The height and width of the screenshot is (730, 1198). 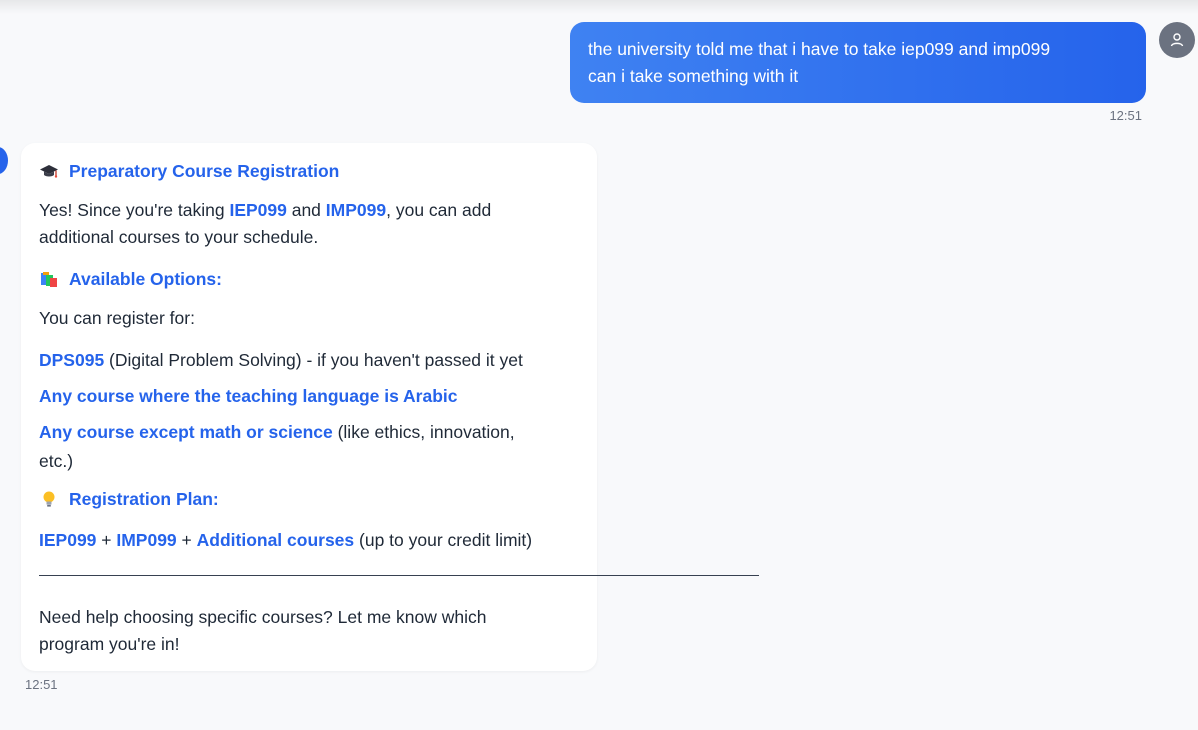 What do you see at coordinates (179, 237) in the screenshot?
I see `intro-line-2: additional courses to your schedule.` at bounding box center [179, 237].